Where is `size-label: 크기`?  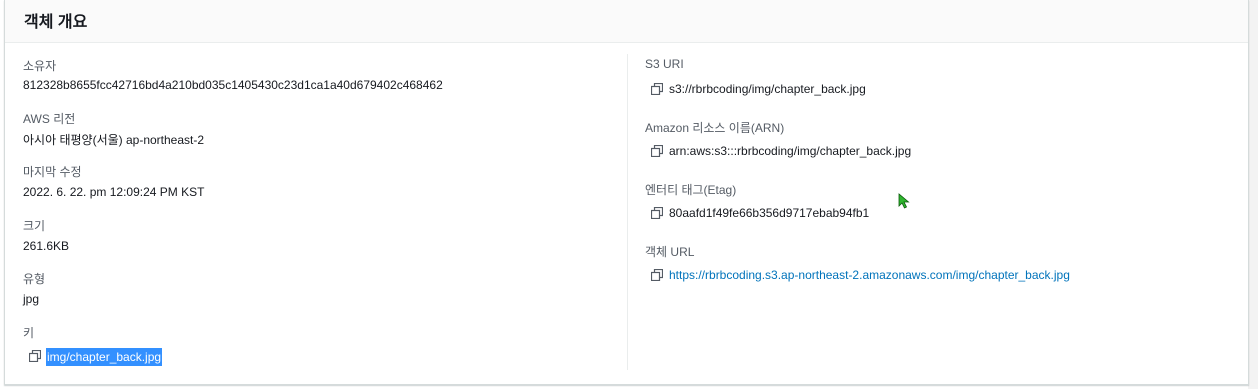 size-label: 크기 is located at coordinates (34, 226).